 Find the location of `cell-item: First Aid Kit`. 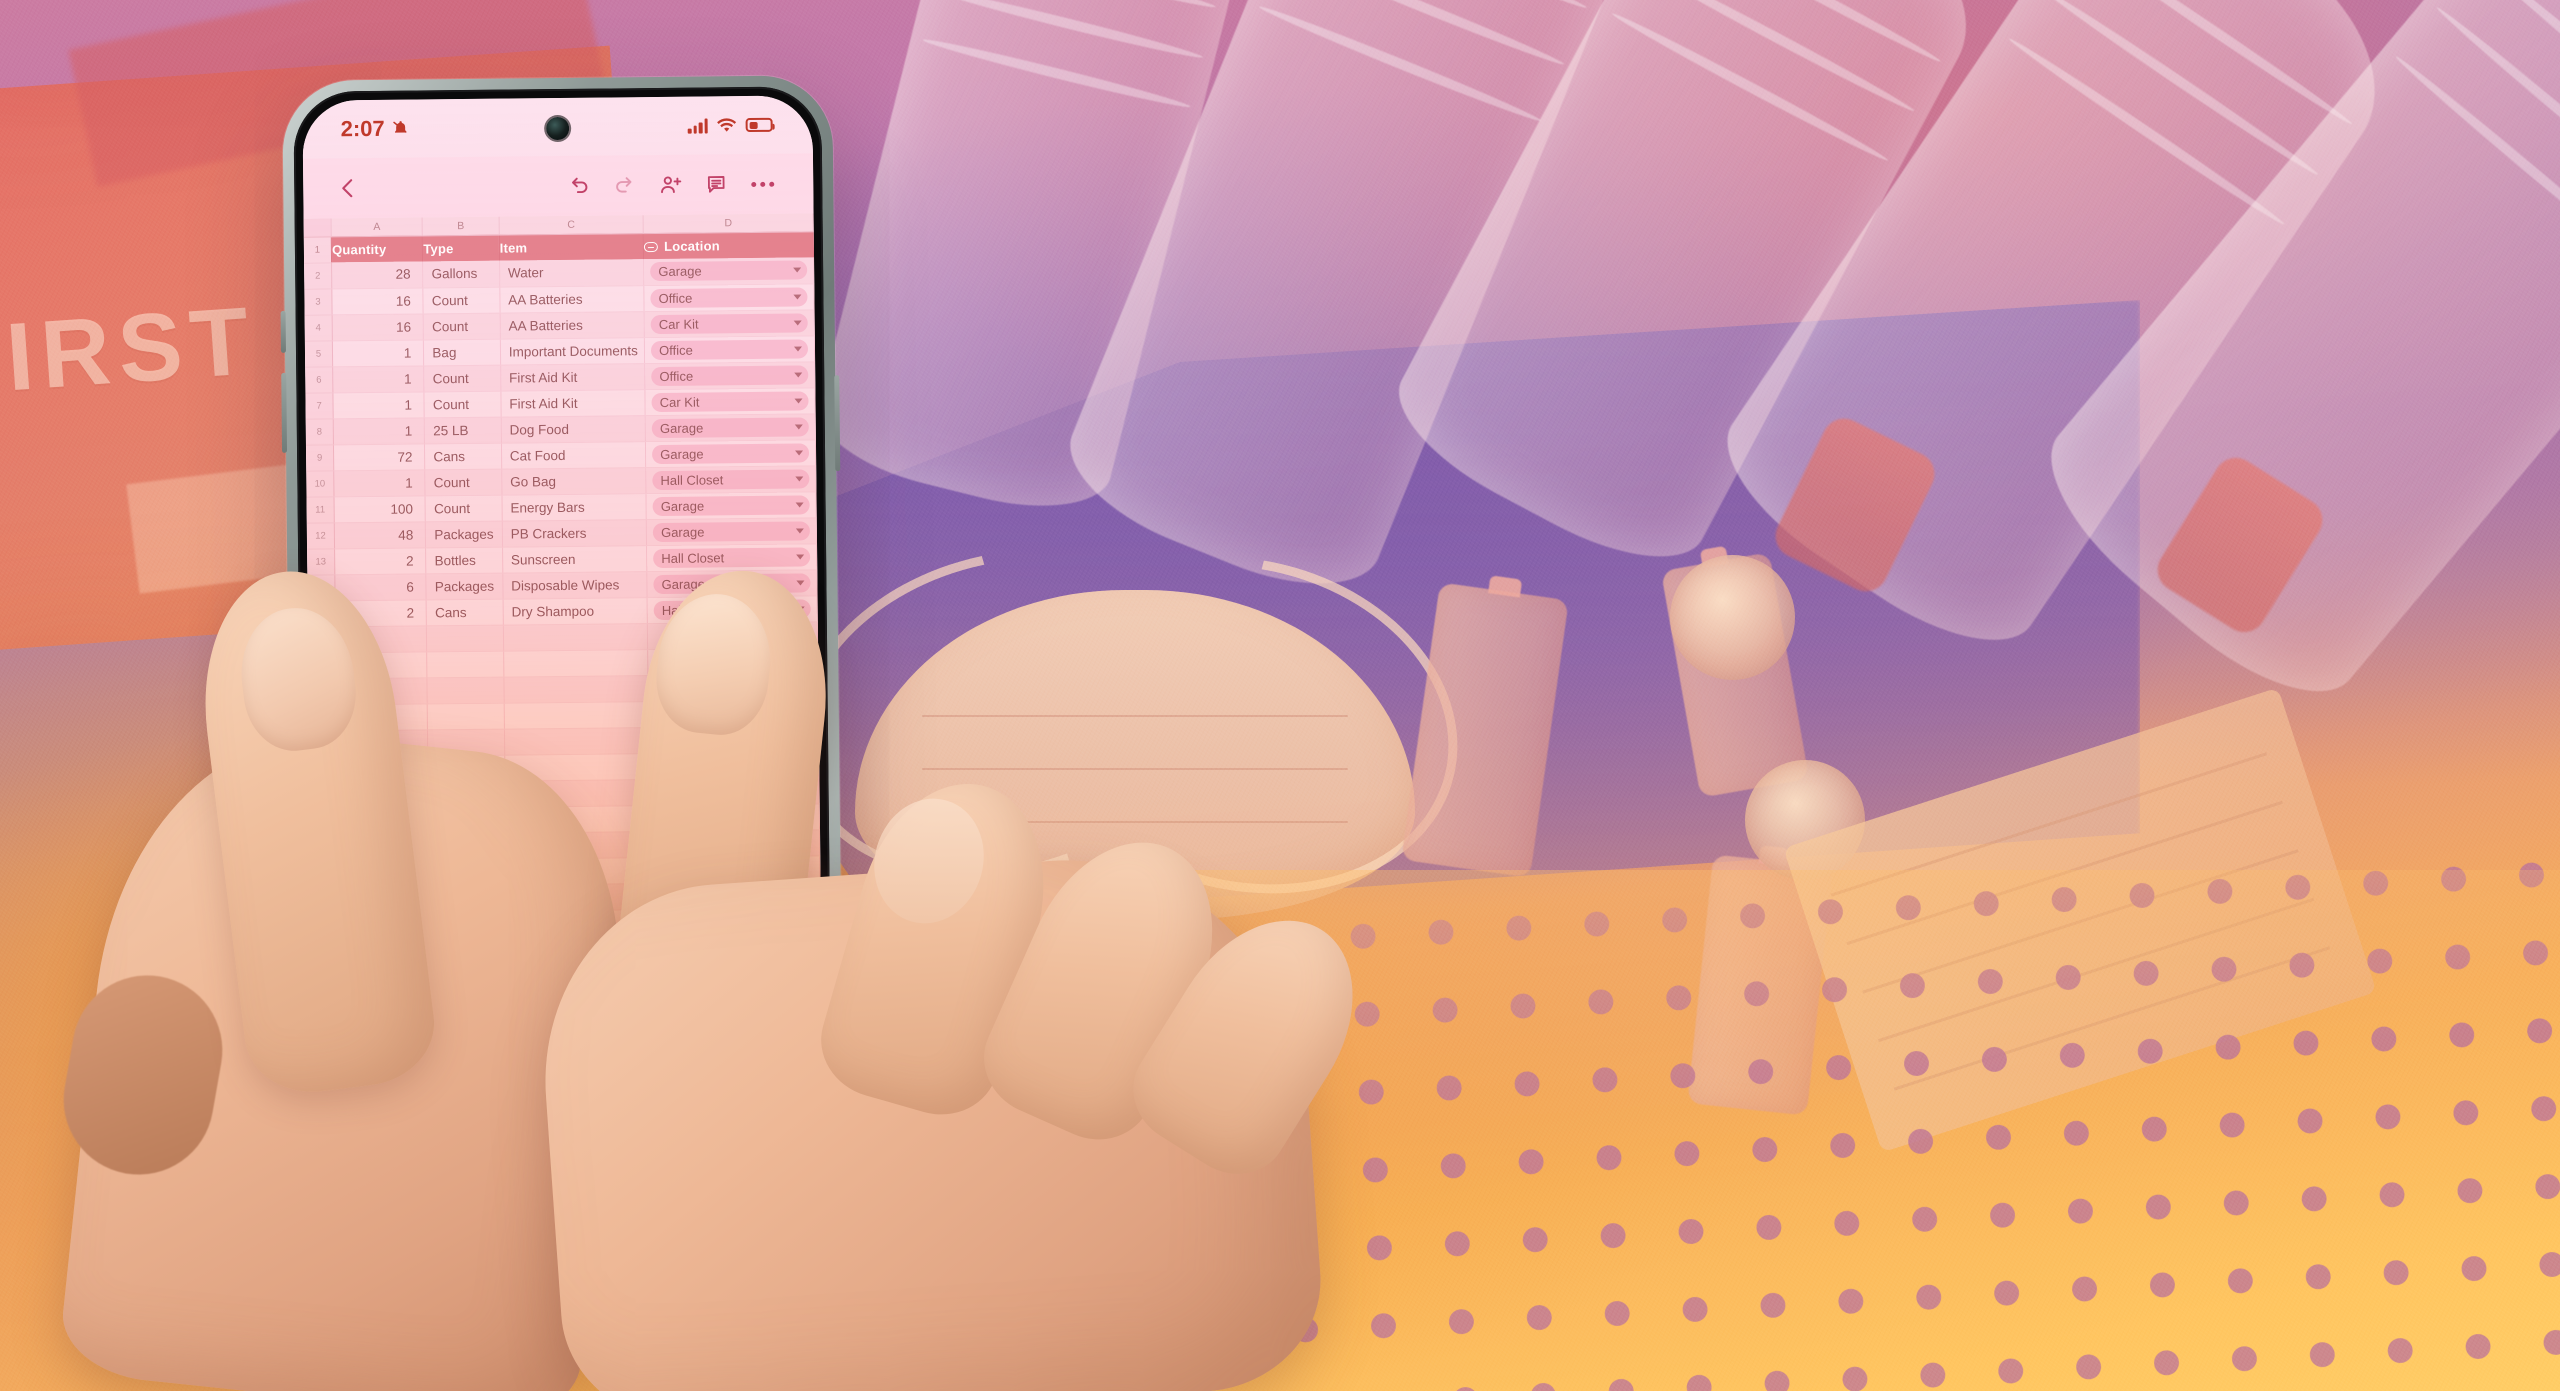

cell-item: First Aid Kit is located at coordinates (573, 377).